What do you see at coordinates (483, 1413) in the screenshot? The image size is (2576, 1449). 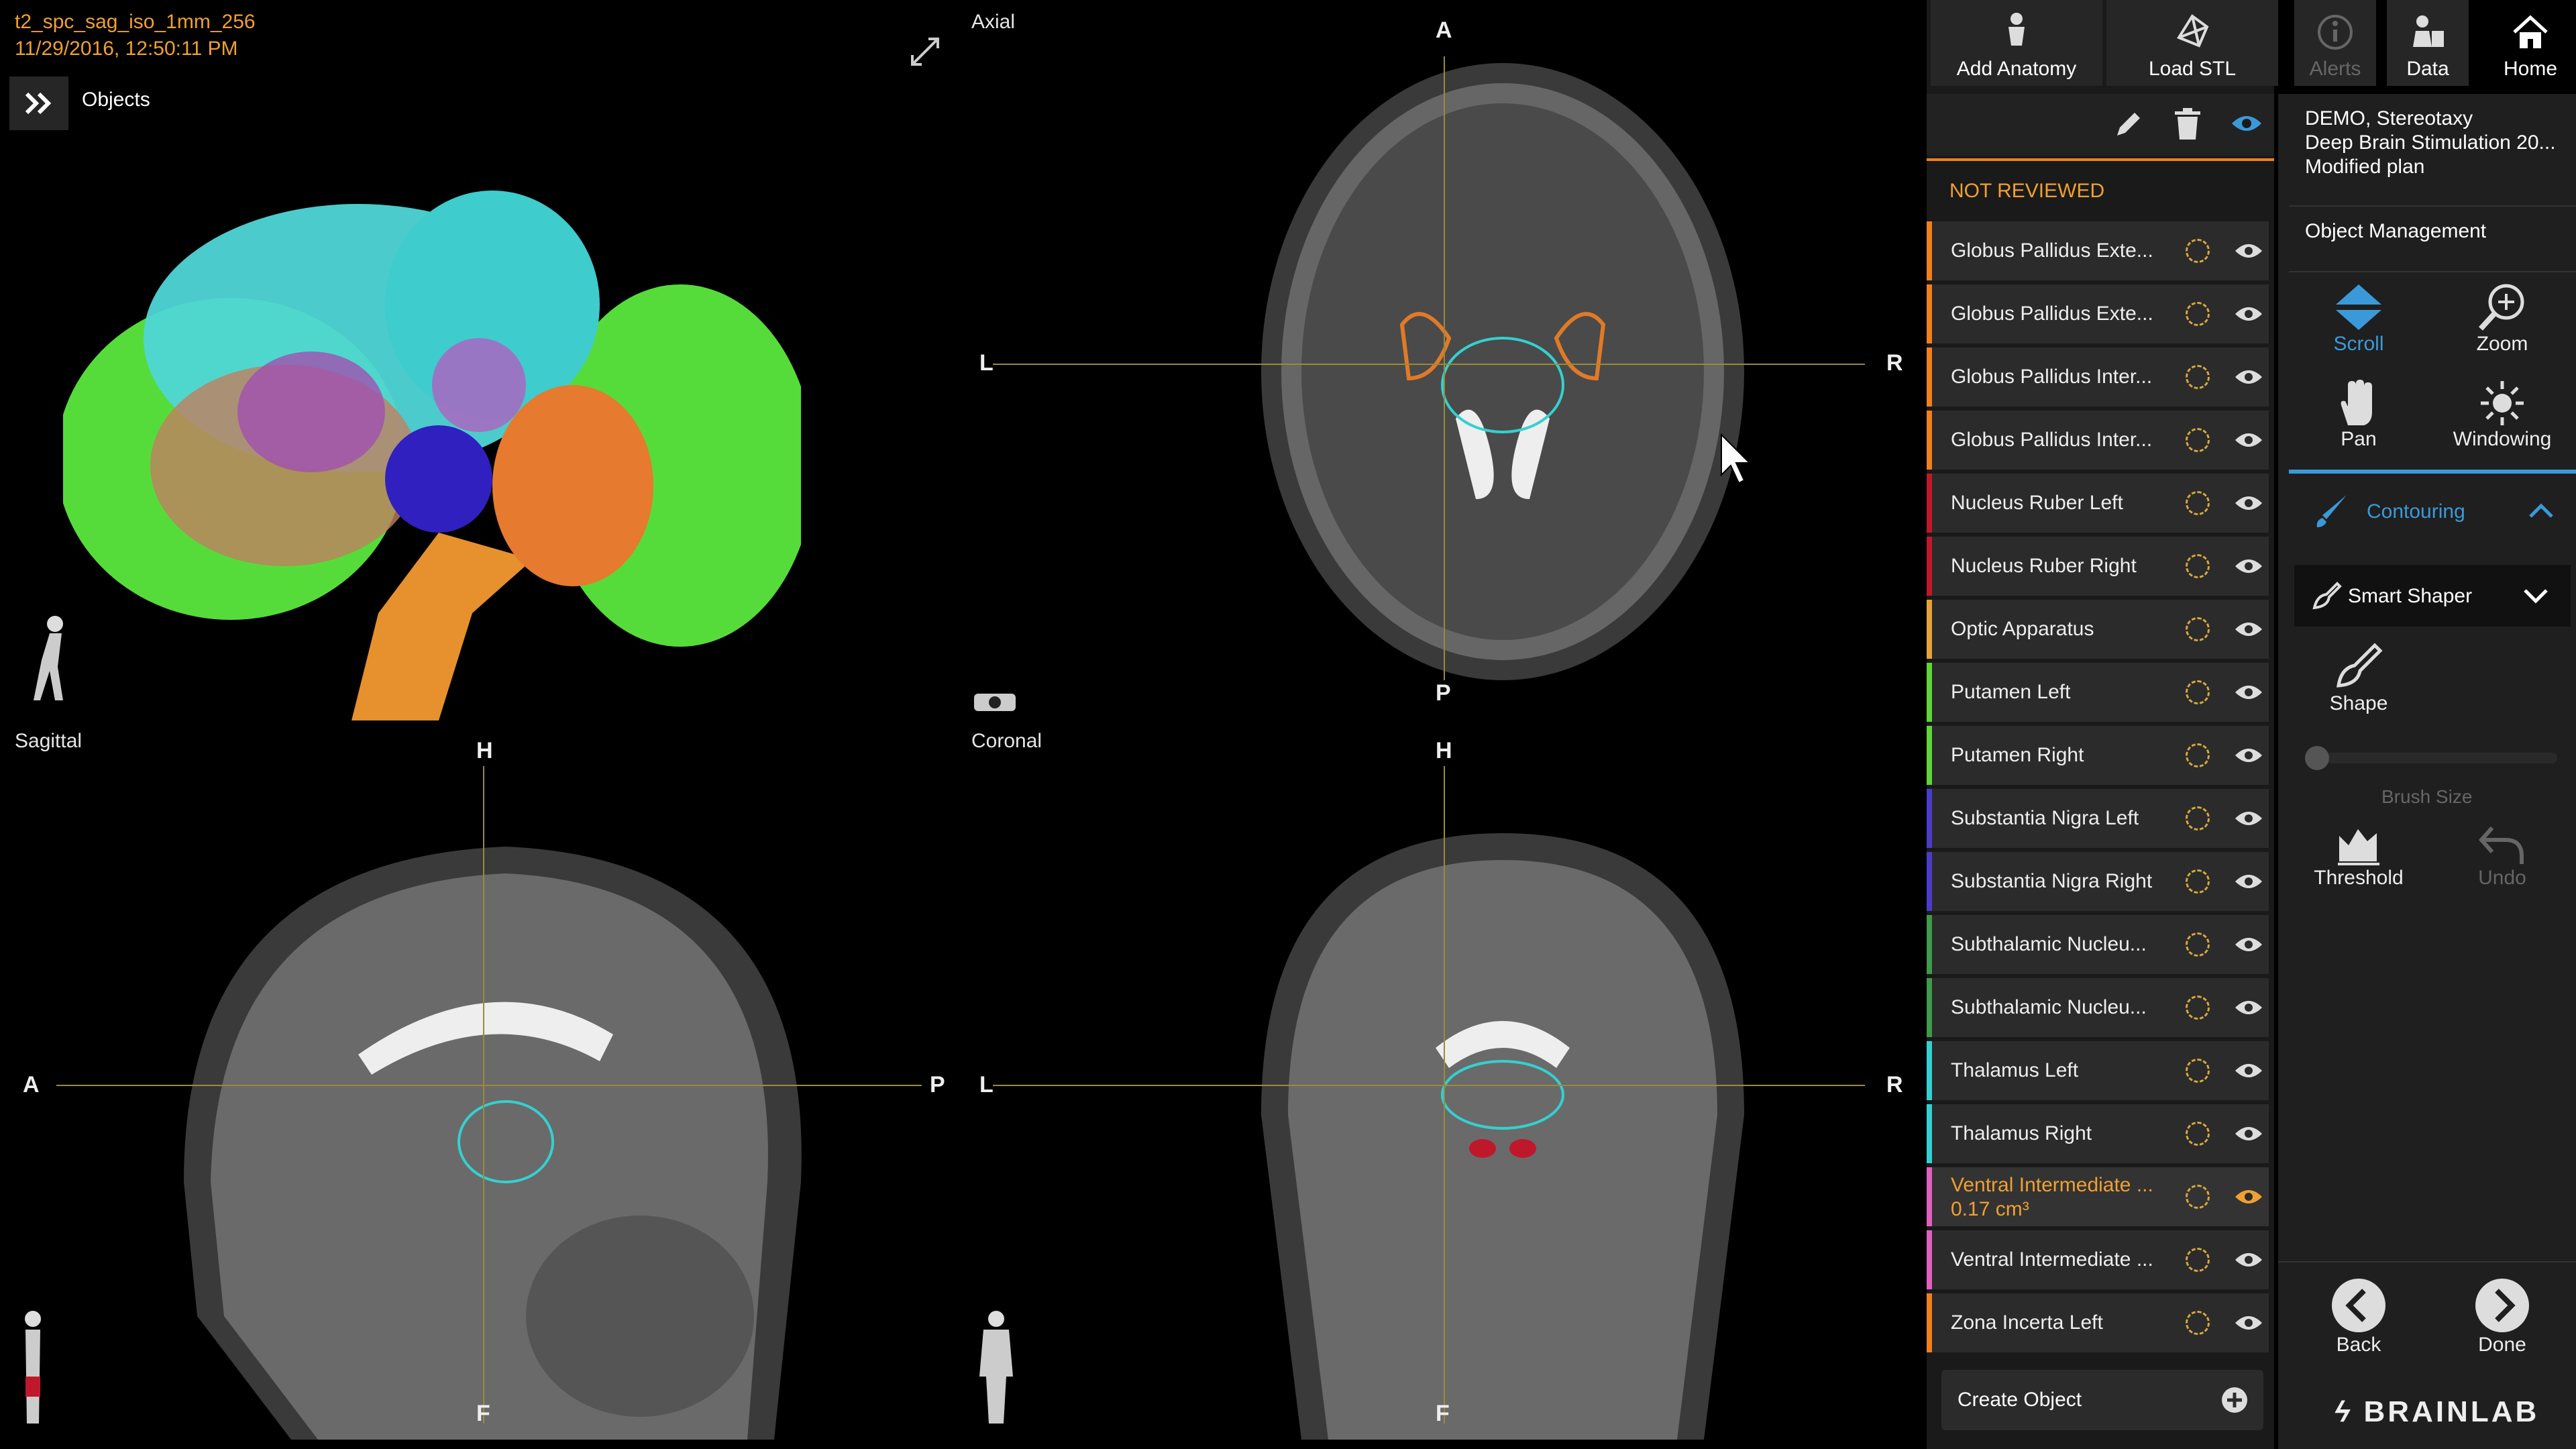 I see `sagittal-orient-bottom: F` at bounding box center [483, 1413].